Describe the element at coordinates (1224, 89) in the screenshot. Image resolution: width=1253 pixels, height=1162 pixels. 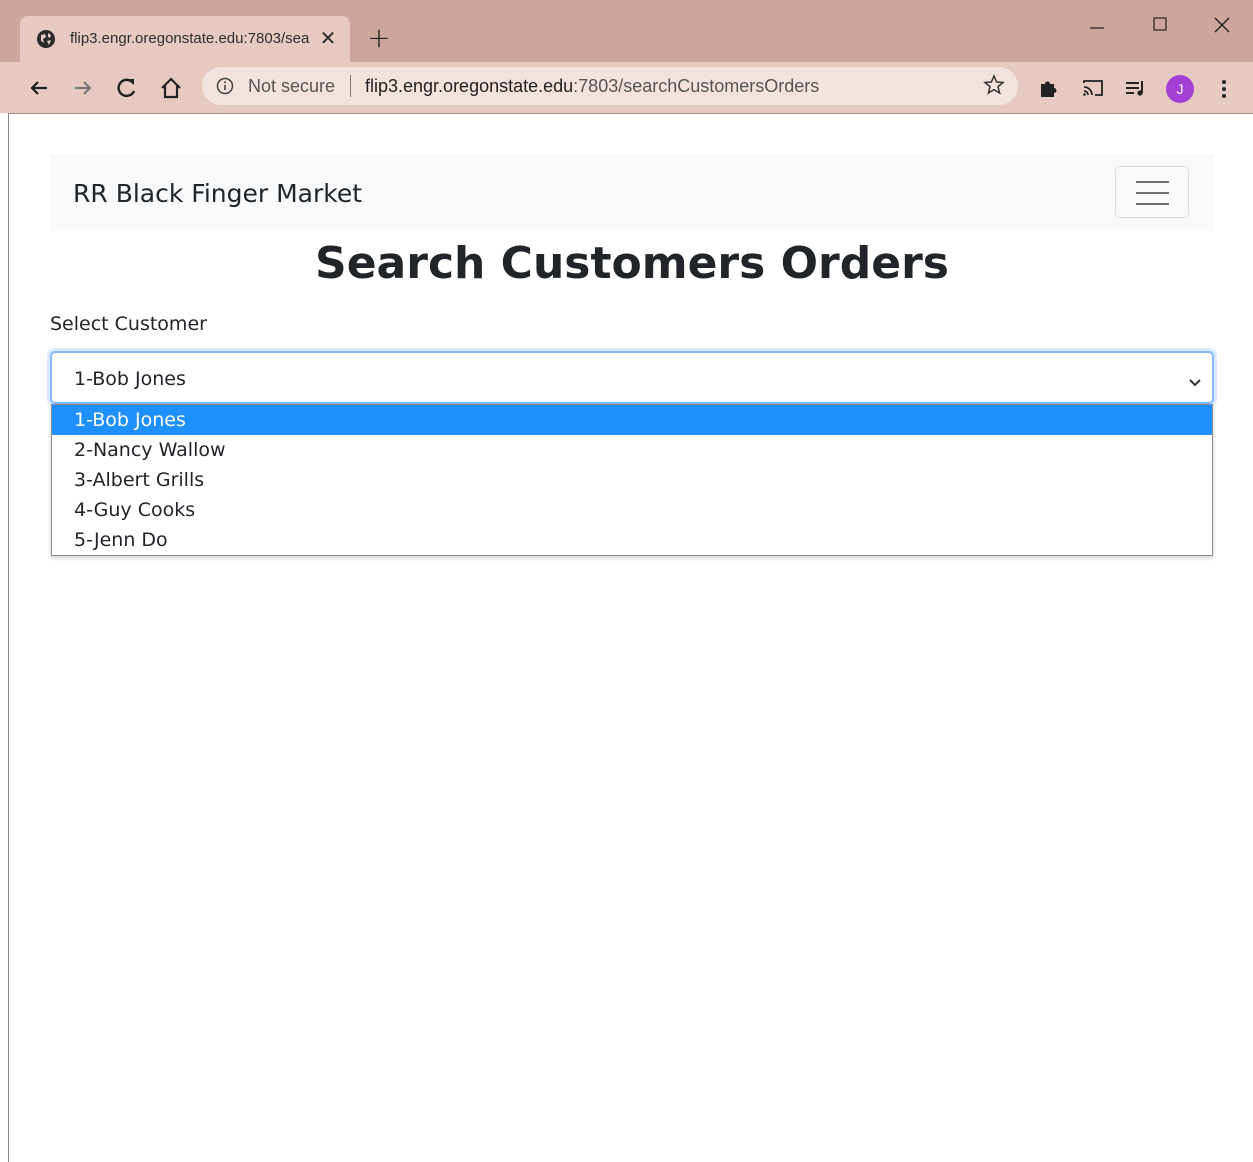
I see `more-menu-icon` at that location.